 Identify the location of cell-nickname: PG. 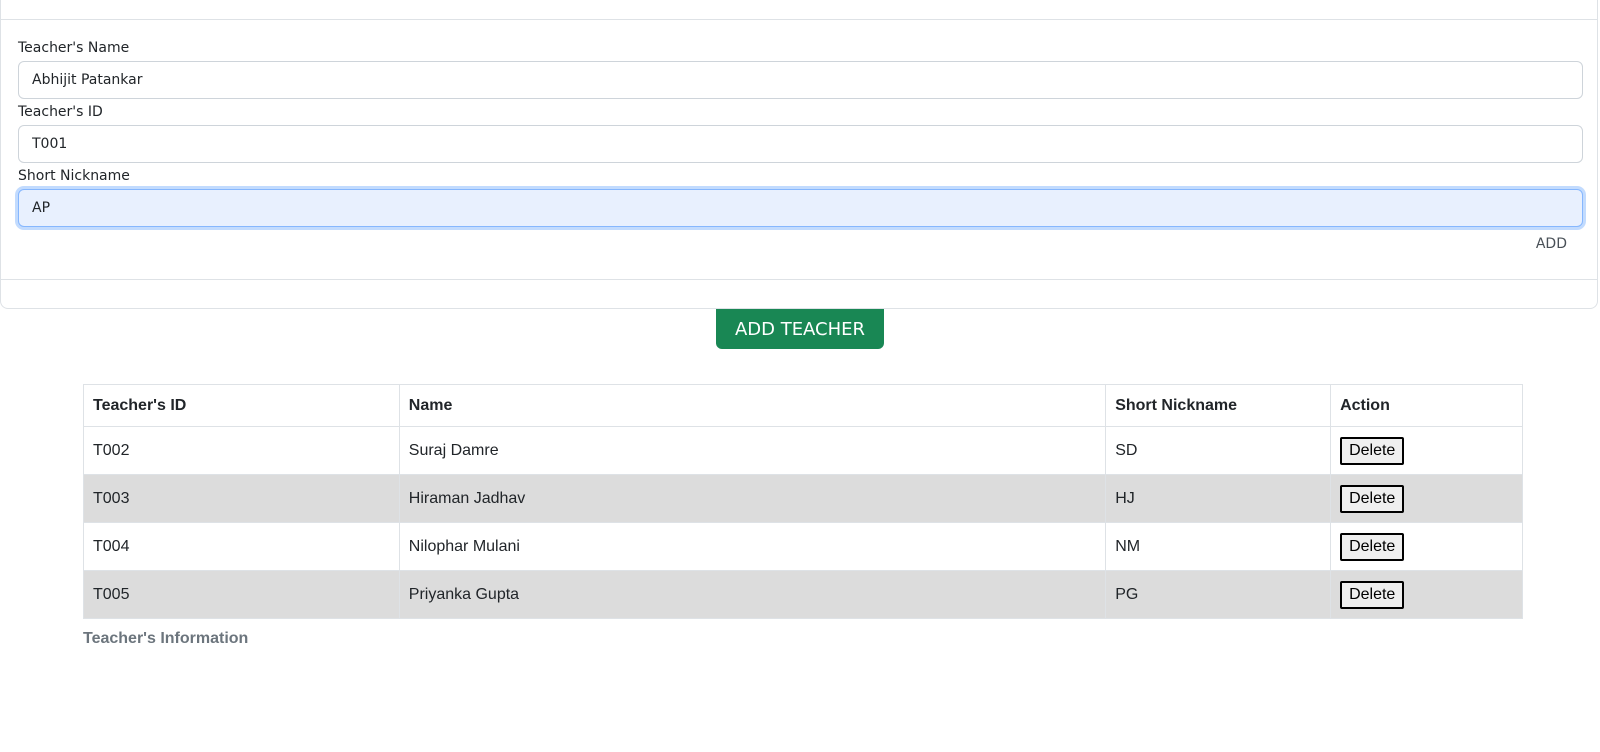
(1218, 594).